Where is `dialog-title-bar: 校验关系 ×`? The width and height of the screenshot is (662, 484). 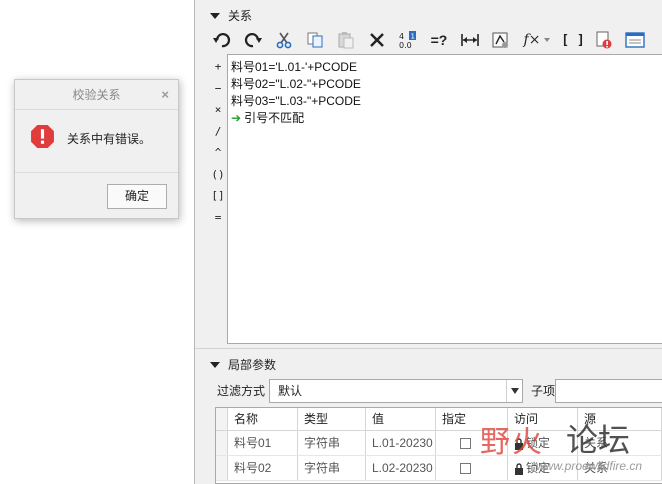
dialog-title-bar: 校验关系 × is located at coordinates (96, 95).